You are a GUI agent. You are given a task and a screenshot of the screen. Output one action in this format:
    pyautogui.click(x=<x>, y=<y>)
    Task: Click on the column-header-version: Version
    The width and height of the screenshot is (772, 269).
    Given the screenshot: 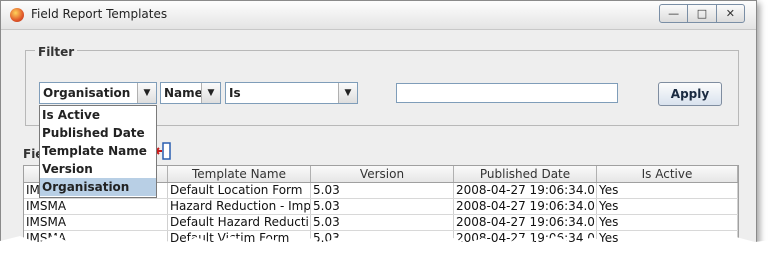 What is the action you would take?
    pyautogui.click(x=382, y=174)
    